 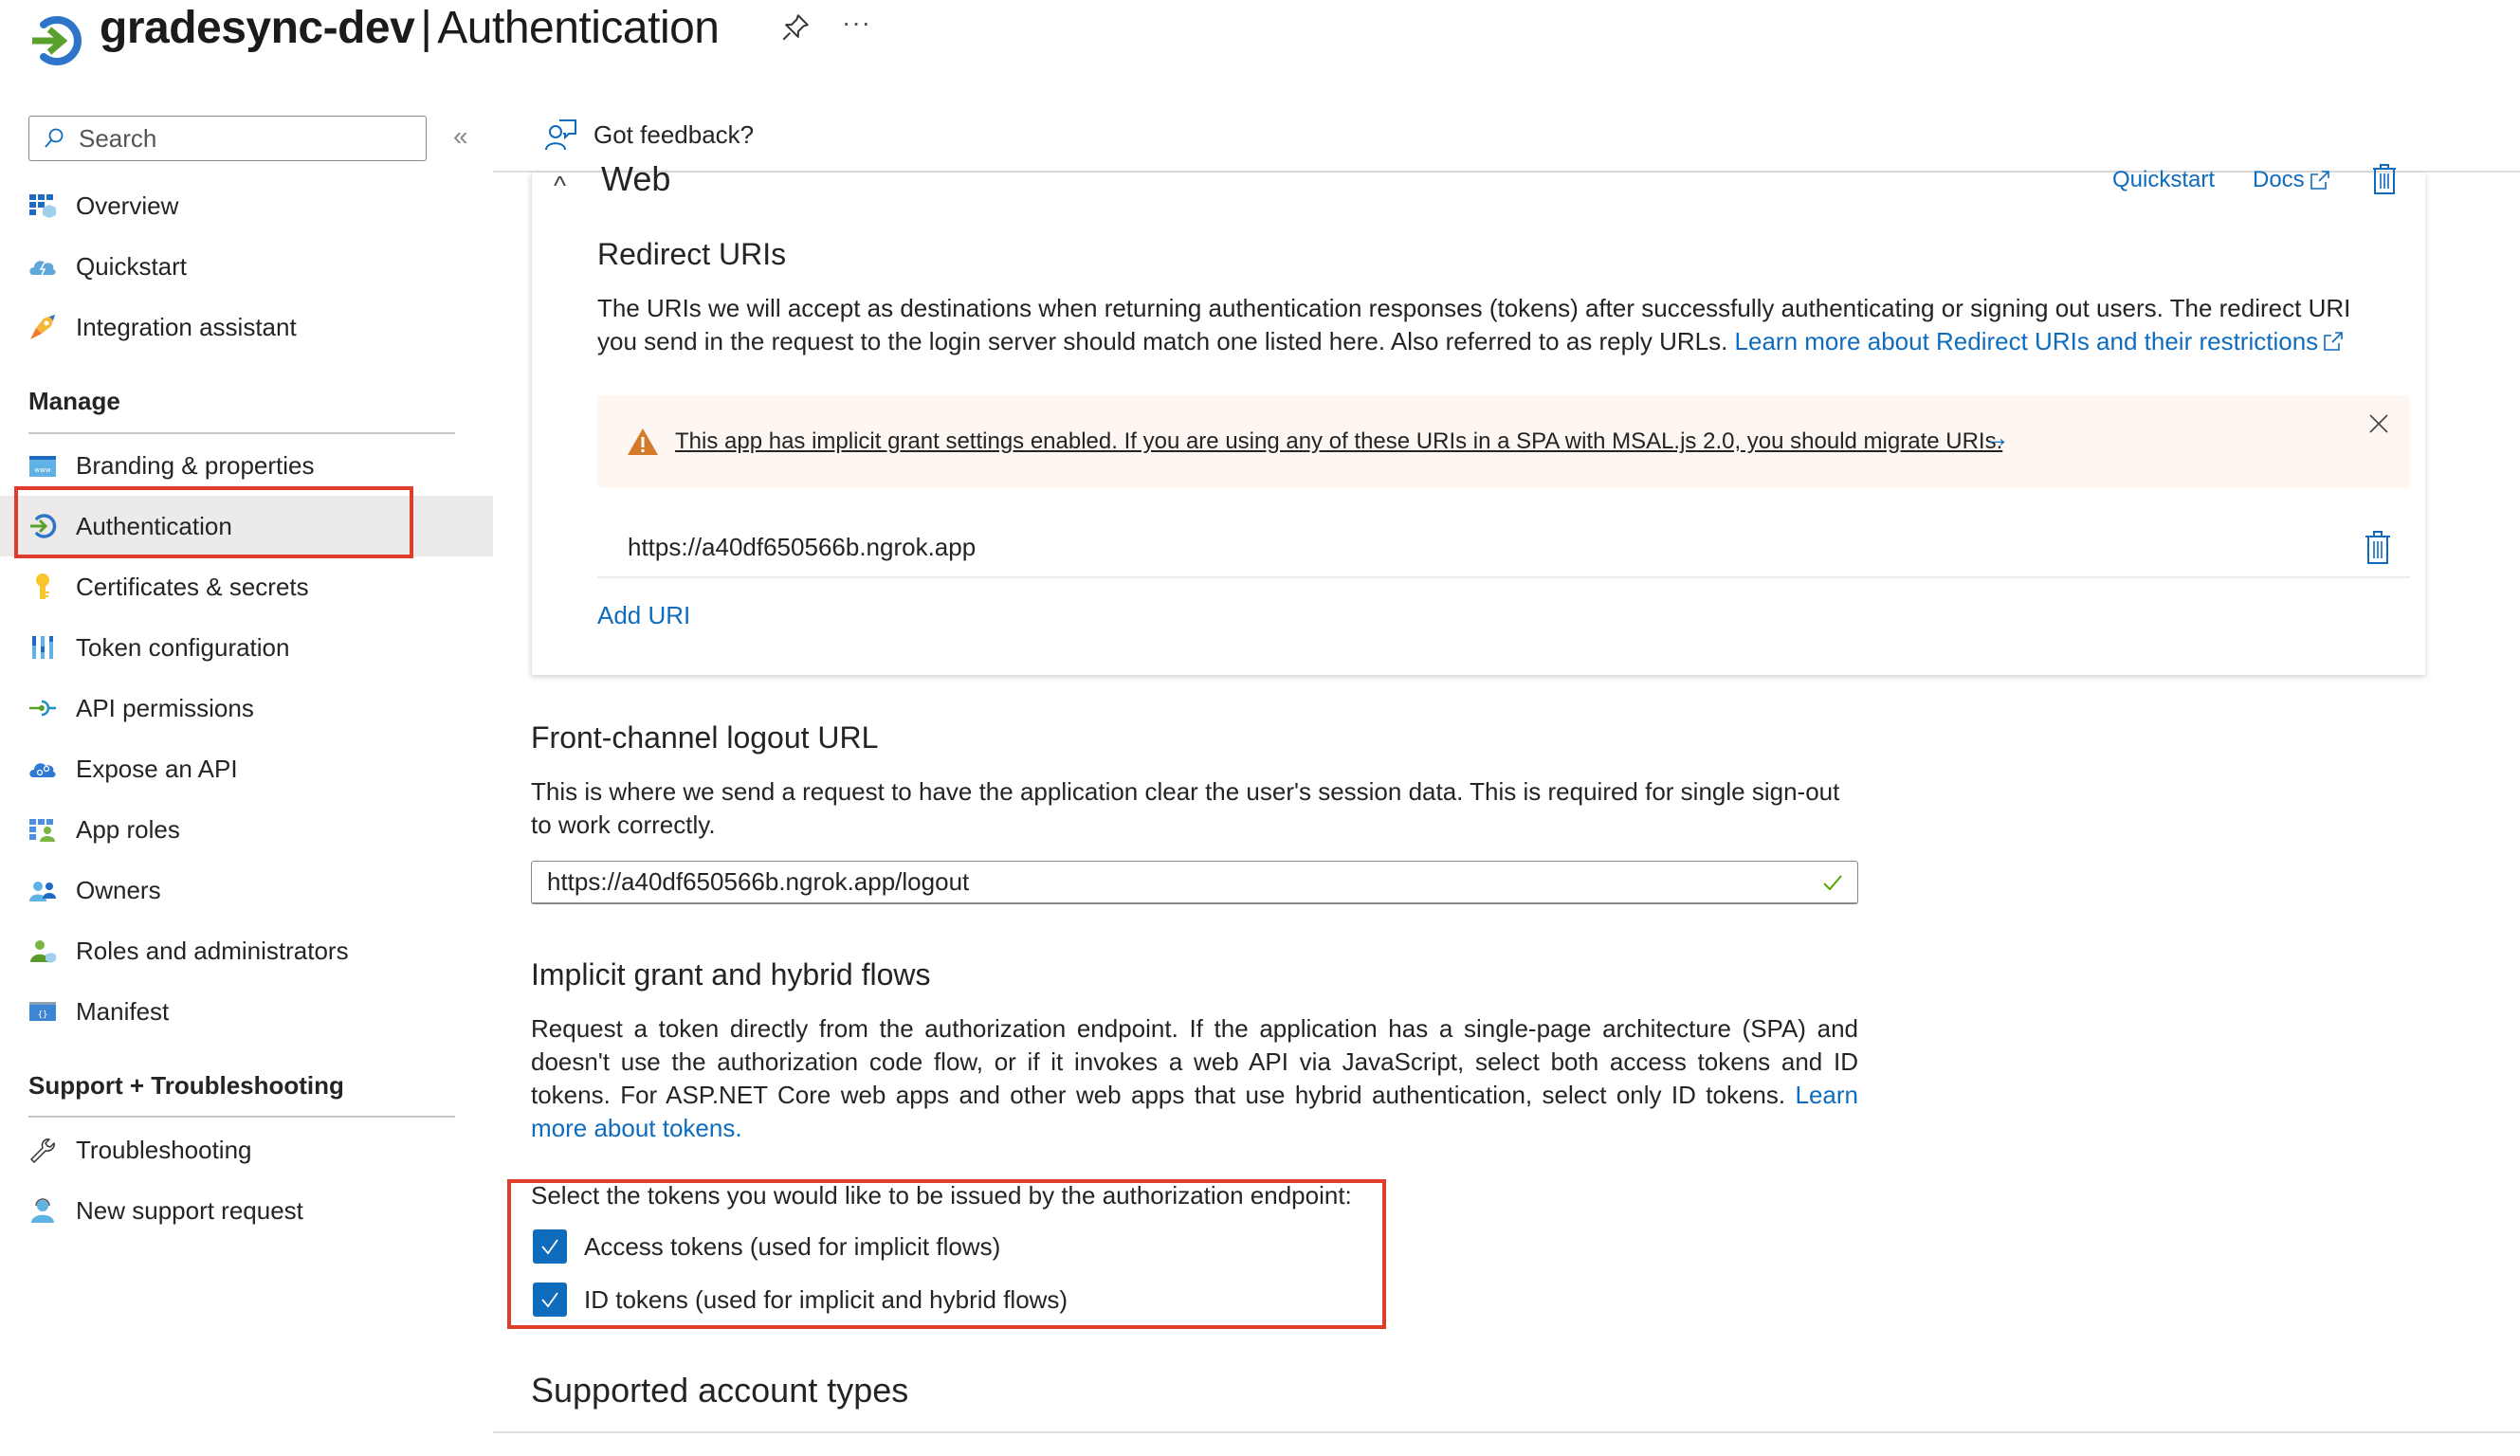 I want to click on sidebar-item-label: Troubleshooting, so click(x=164, y=1149).